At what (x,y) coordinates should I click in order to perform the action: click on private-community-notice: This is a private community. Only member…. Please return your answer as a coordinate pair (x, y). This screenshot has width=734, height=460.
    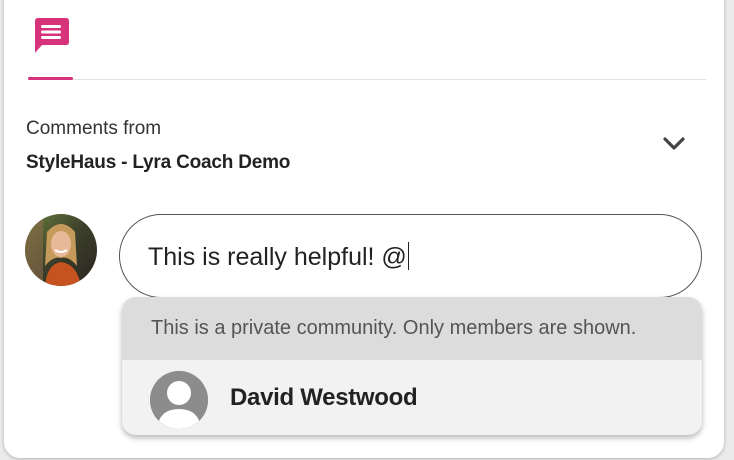
    Looking at the image, I should click on (412, 328).